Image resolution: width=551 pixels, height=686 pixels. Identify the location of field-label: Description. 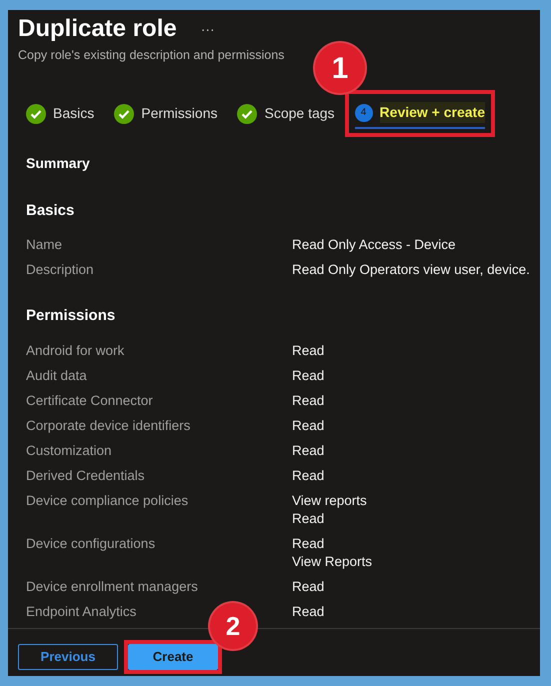
(60, 270).